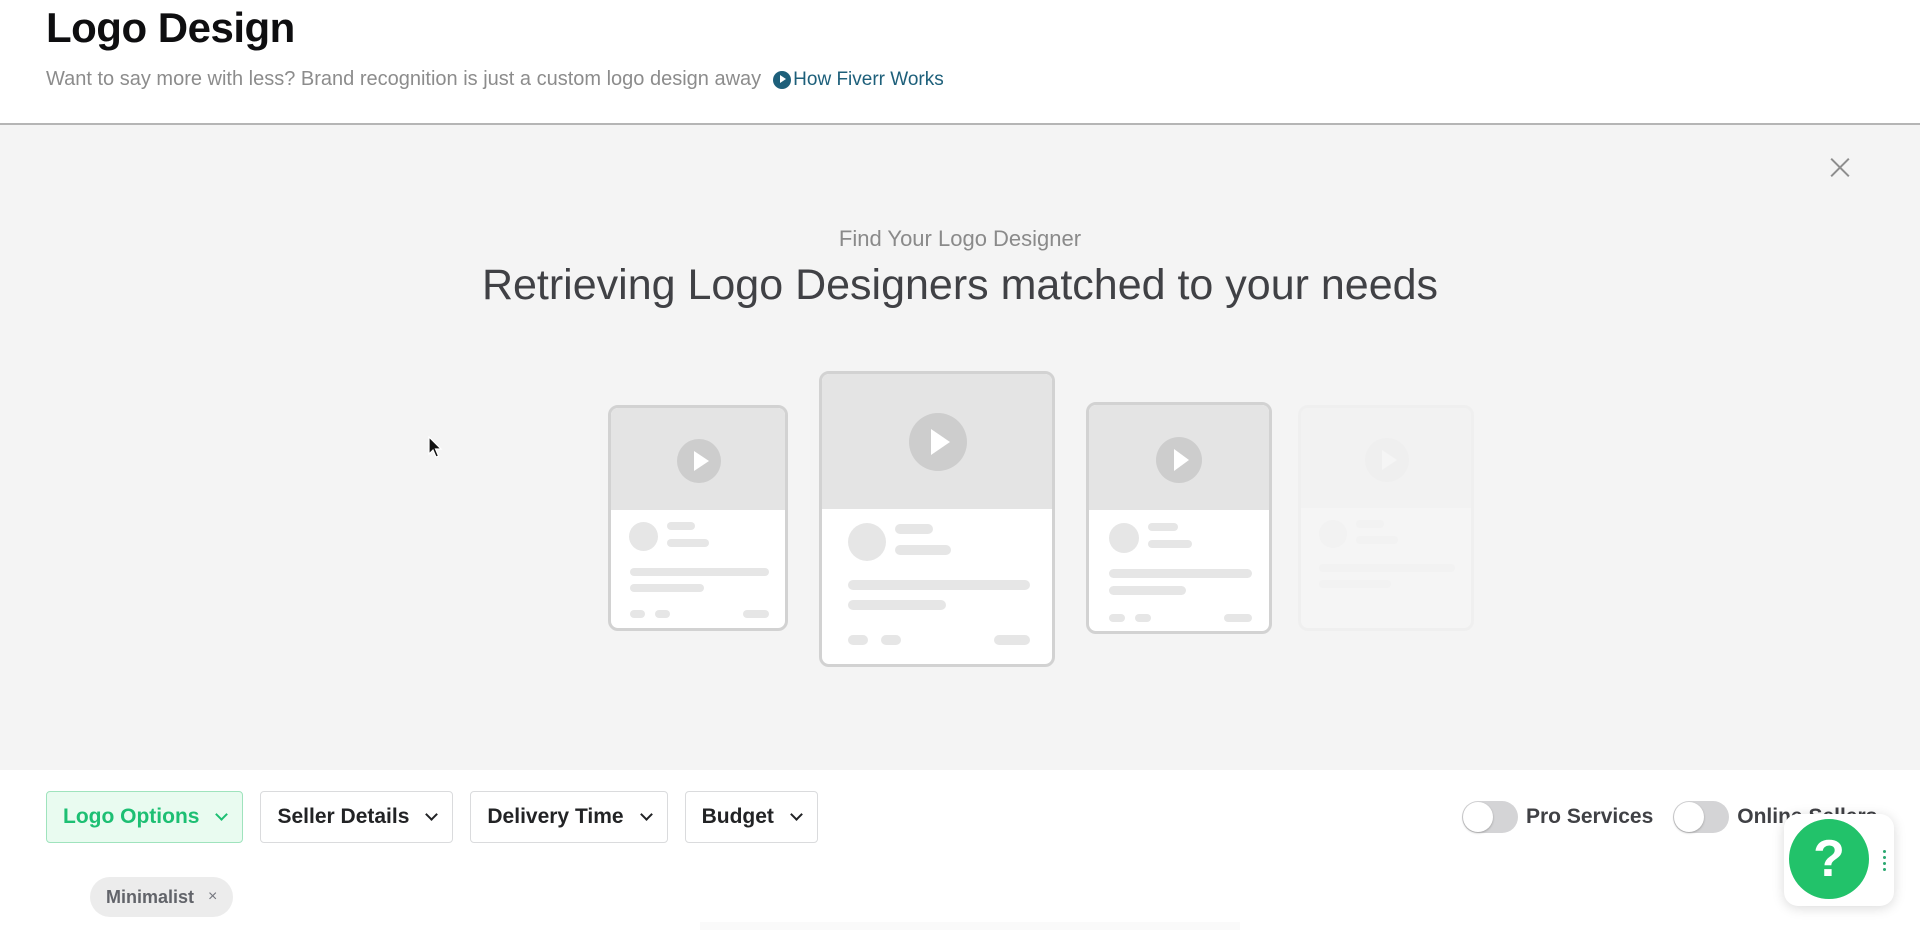 This screenshot has height=930, width=1920. I want to click on filter-label: Delivery Time, so click(555, 816).